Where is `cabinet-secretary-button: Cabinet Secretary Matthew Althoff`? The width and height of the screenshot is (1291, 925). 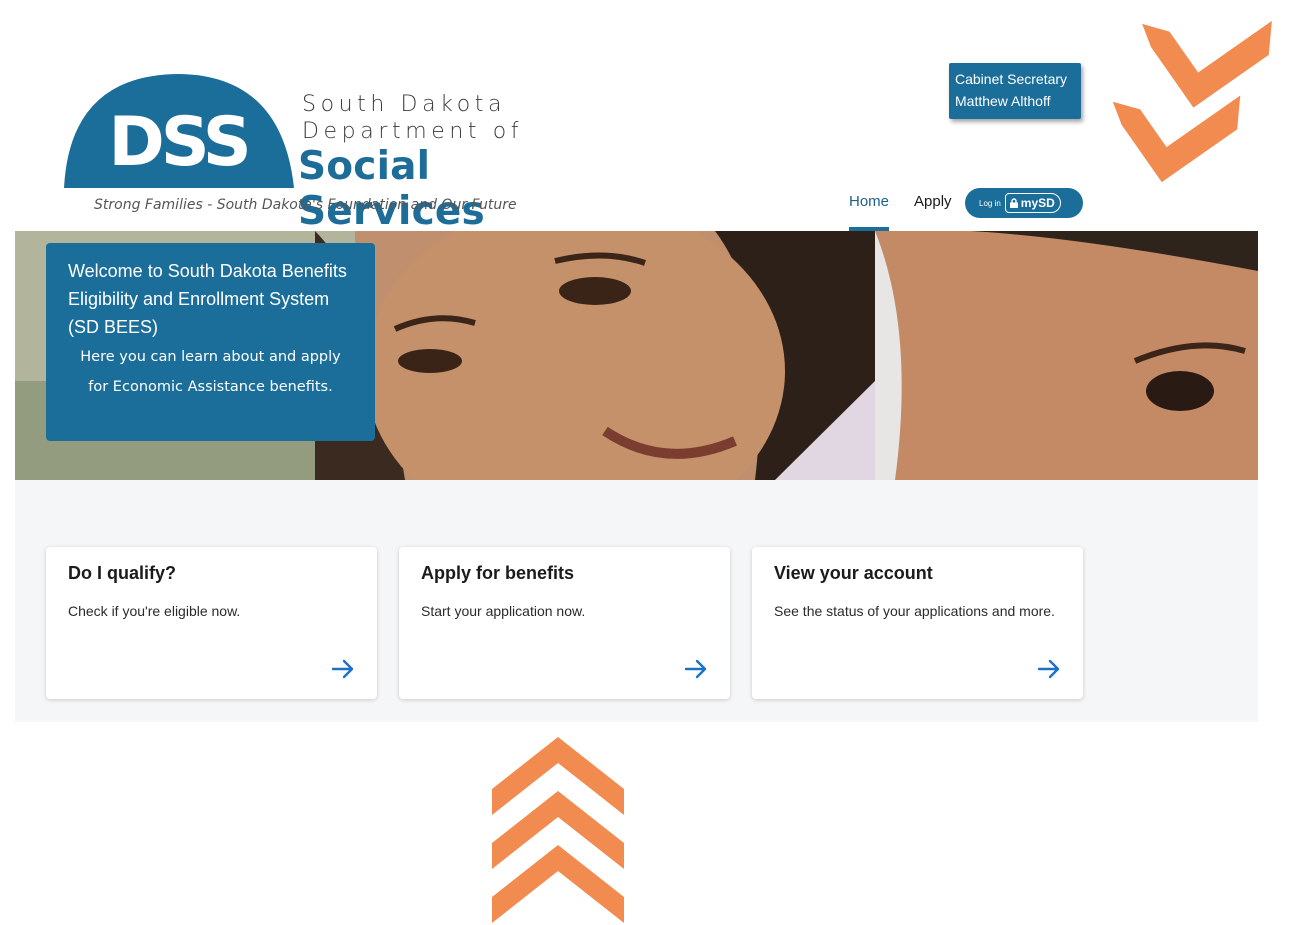 cabinet-secretary-button: Cabinet Secretary Matthew Althoff is located at coordinates (1015, 91).